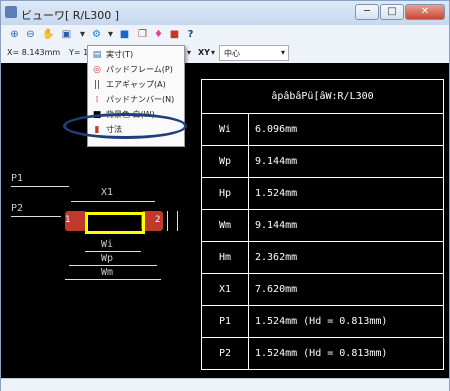  Describe the element at coordinates (14, 34) in the screenshot. I see `zoom-in-icon: ⊕` at that location.